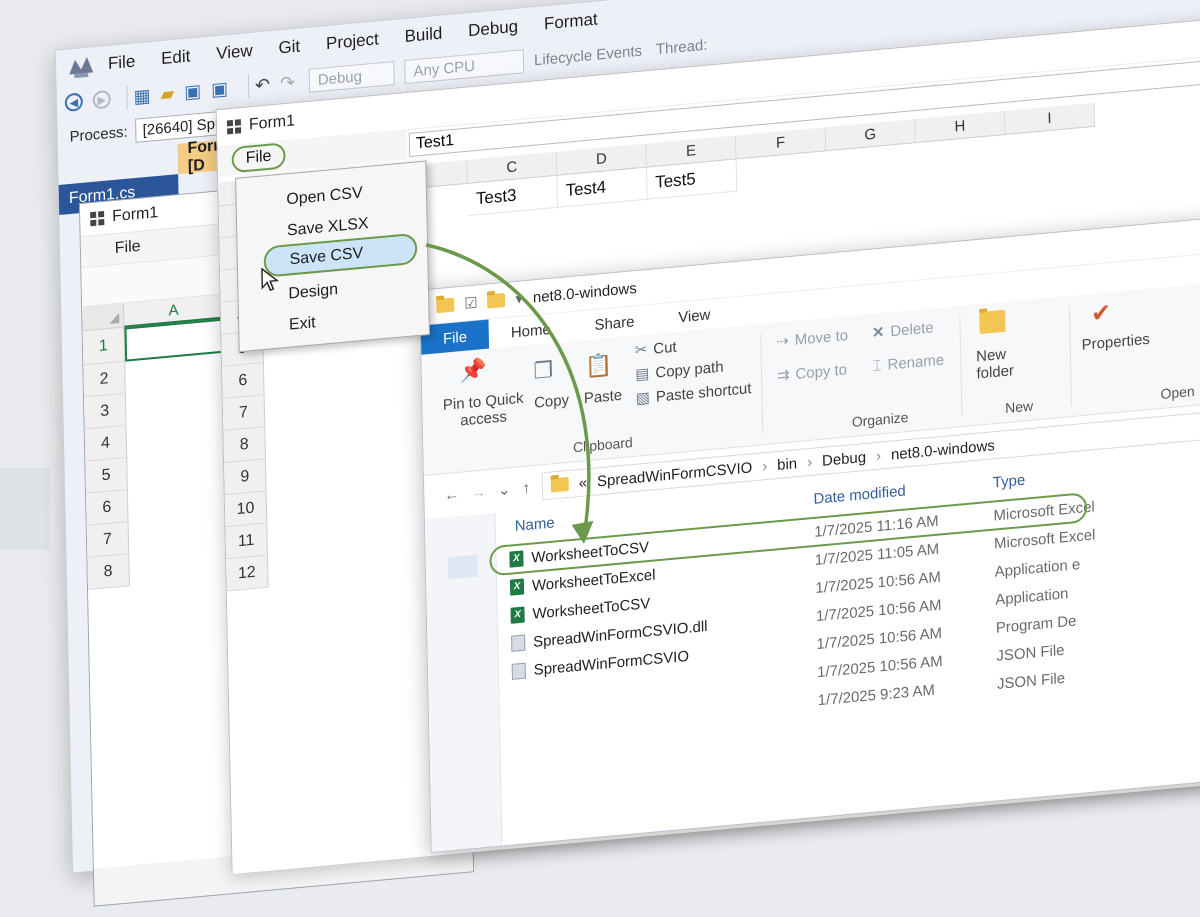 This screenshot has height=917, width=1200. What do you see at coordinates (451, 494) in the screenshot?
I see `back-arrow-icon: ←` at bounding box center [451, 494].